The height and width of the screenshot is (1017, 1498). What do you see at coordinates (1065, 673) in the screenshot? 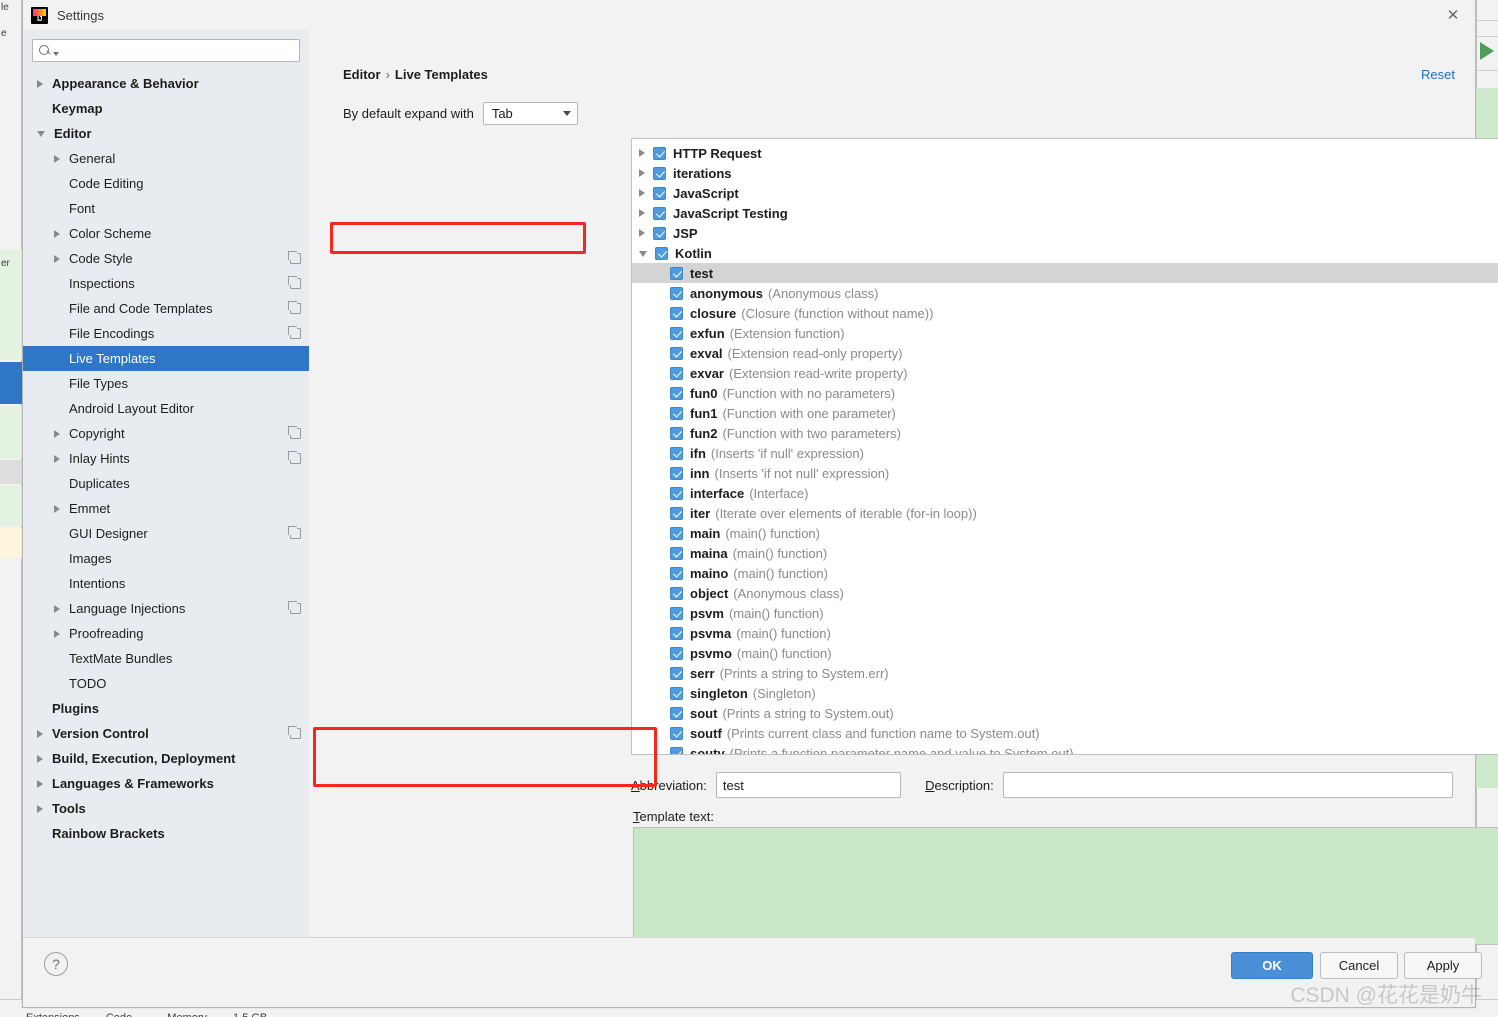
I see `template-row: serr (Prints a string to System.err)` at bounding box center [1065, 673].